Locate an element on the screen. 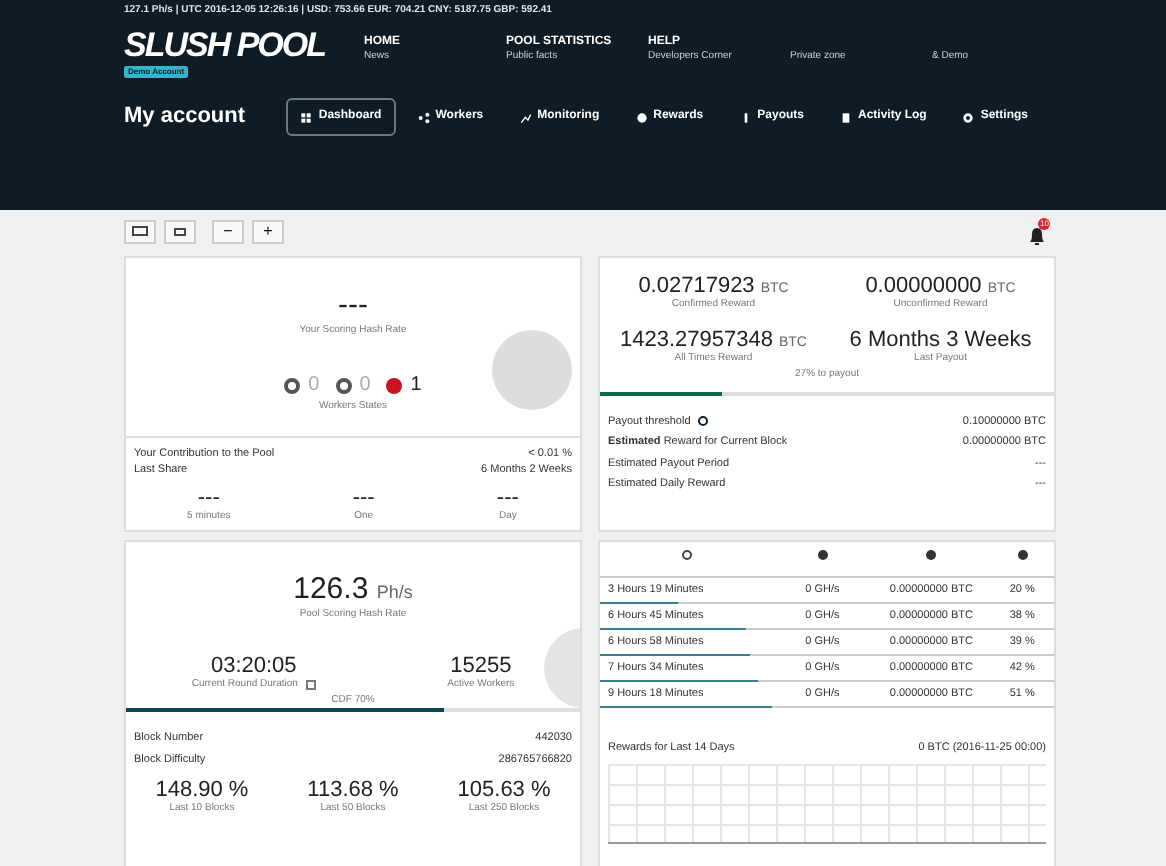 The image size is (1166, 866). reward-value: 6 Months 3 Weeks is located at coordinates (940, 339).